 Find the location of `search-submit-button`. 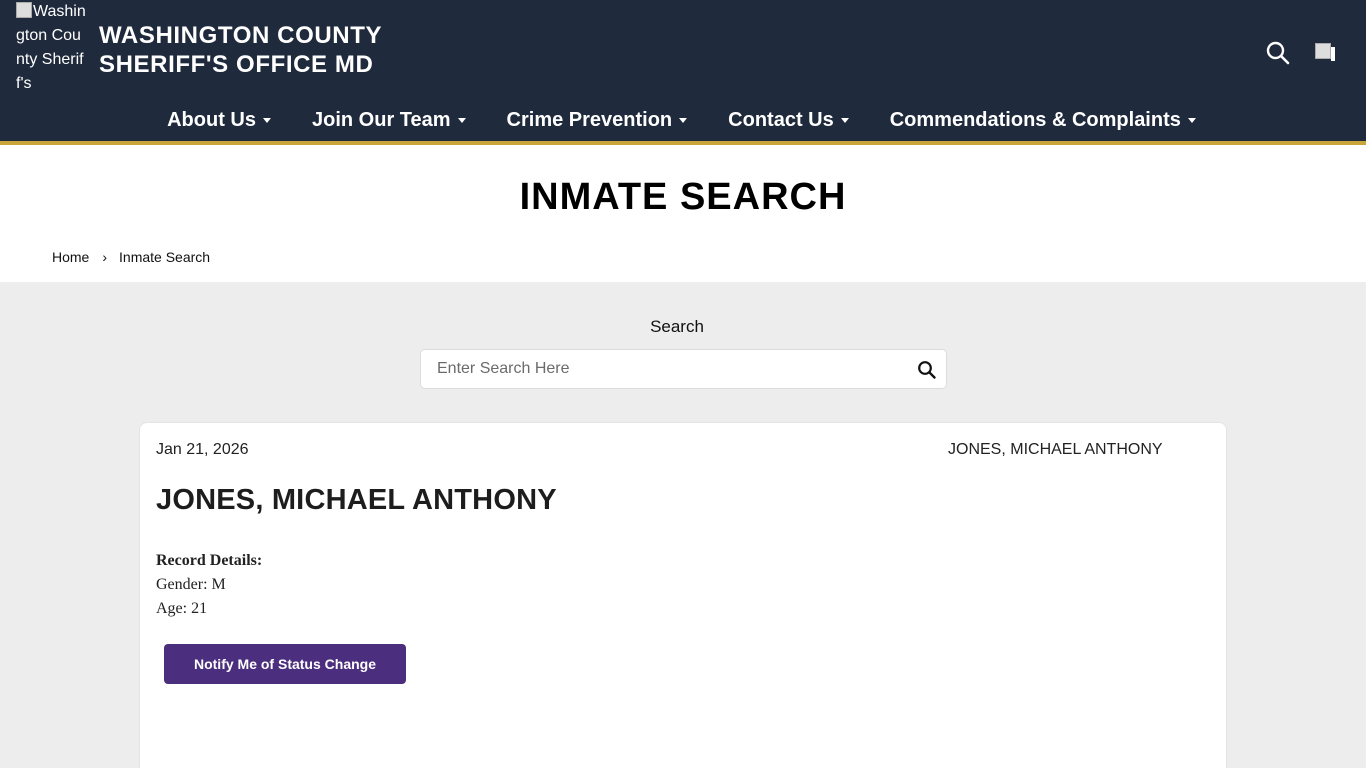

search-submit-button is located at coordinates (927, 370).